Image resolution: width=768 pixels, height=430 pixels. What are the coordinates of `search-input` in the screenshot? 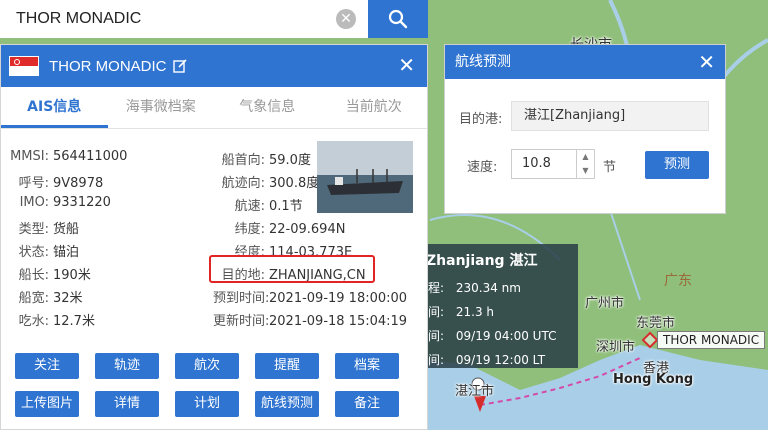 It's located at (184, 19).